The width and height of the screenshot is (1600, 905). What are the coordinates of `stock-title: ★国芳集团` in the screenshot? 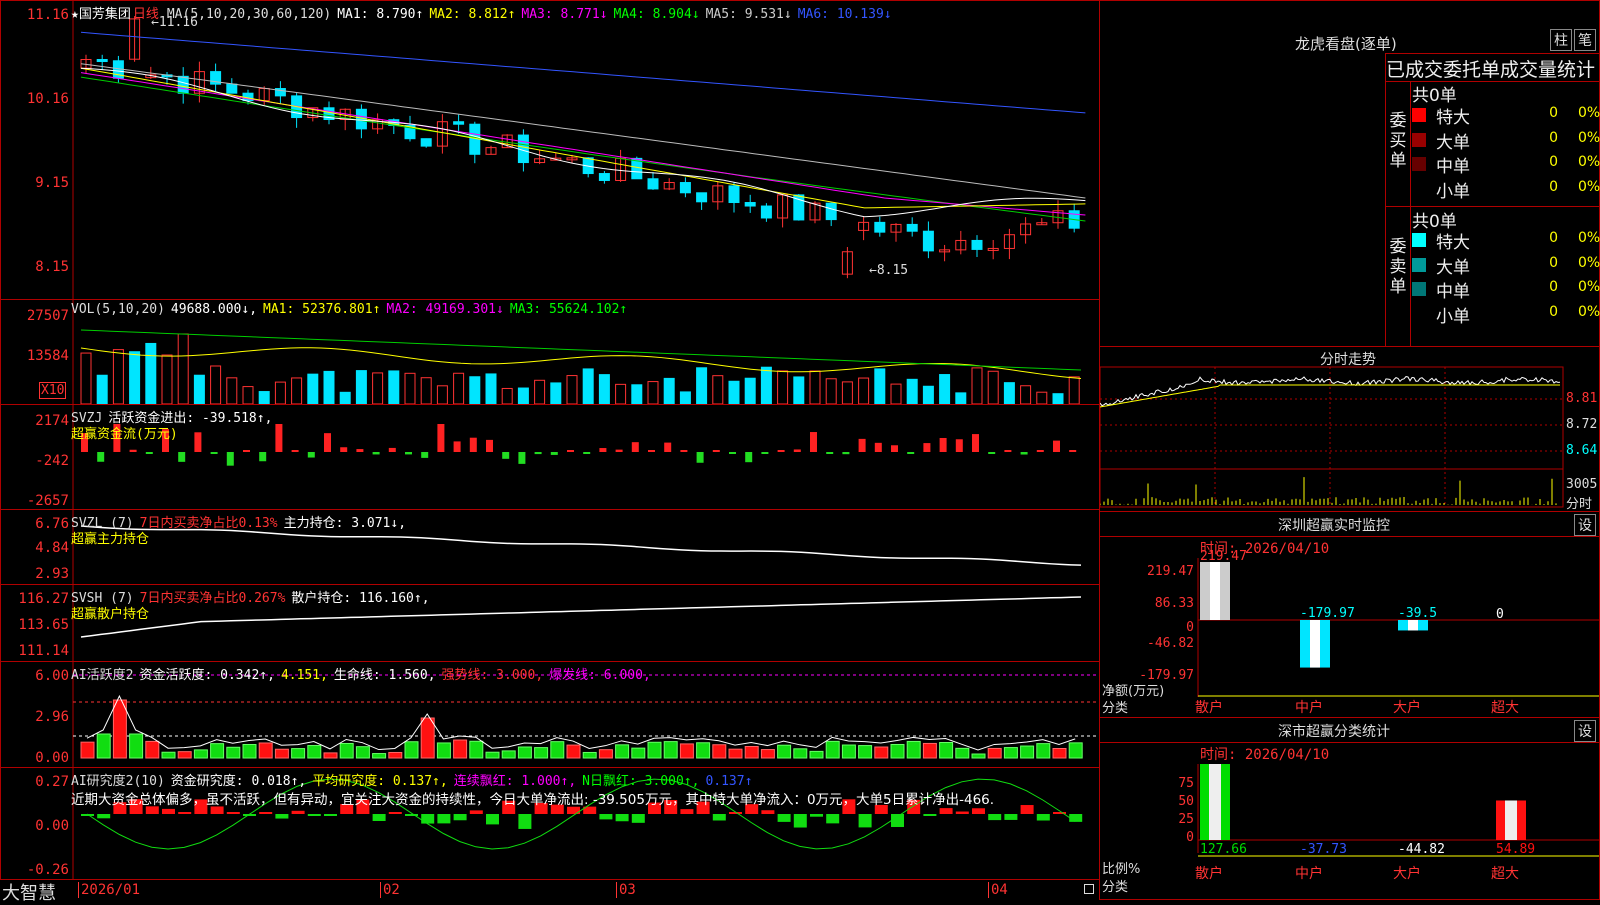 It's located at (101, 14).